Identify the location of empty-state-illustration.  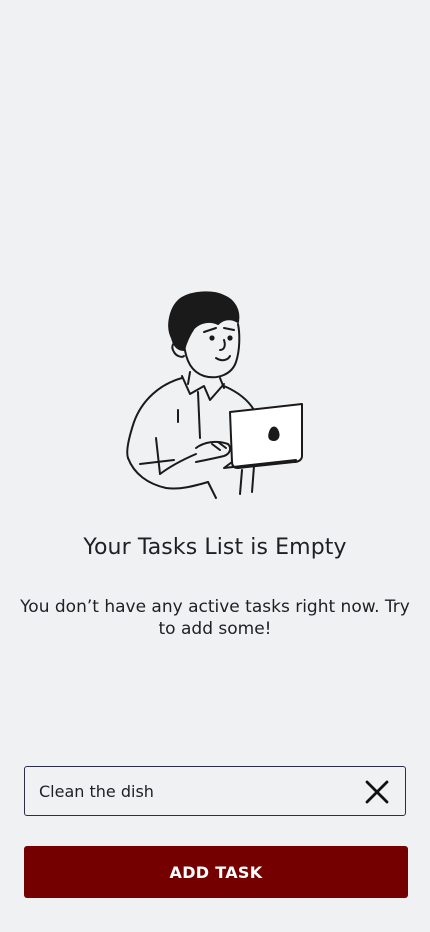
(215, 394).